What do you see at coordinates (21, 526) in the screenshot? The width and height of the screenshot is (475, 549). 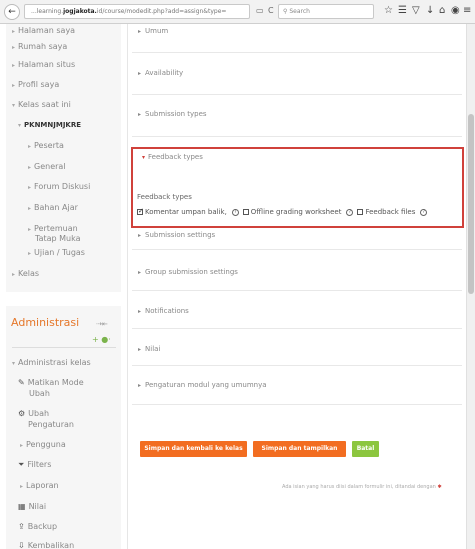 I see `upload-icon: ⇪` at bounding box center [21, 526].